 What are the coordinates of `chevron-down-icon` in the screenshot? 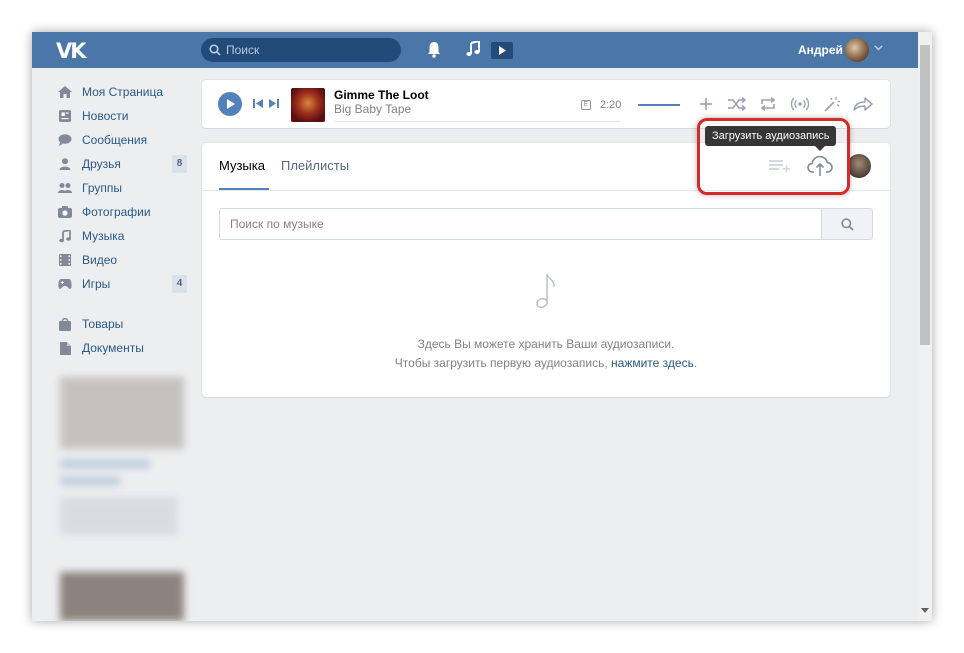 It's located at (878, 48).